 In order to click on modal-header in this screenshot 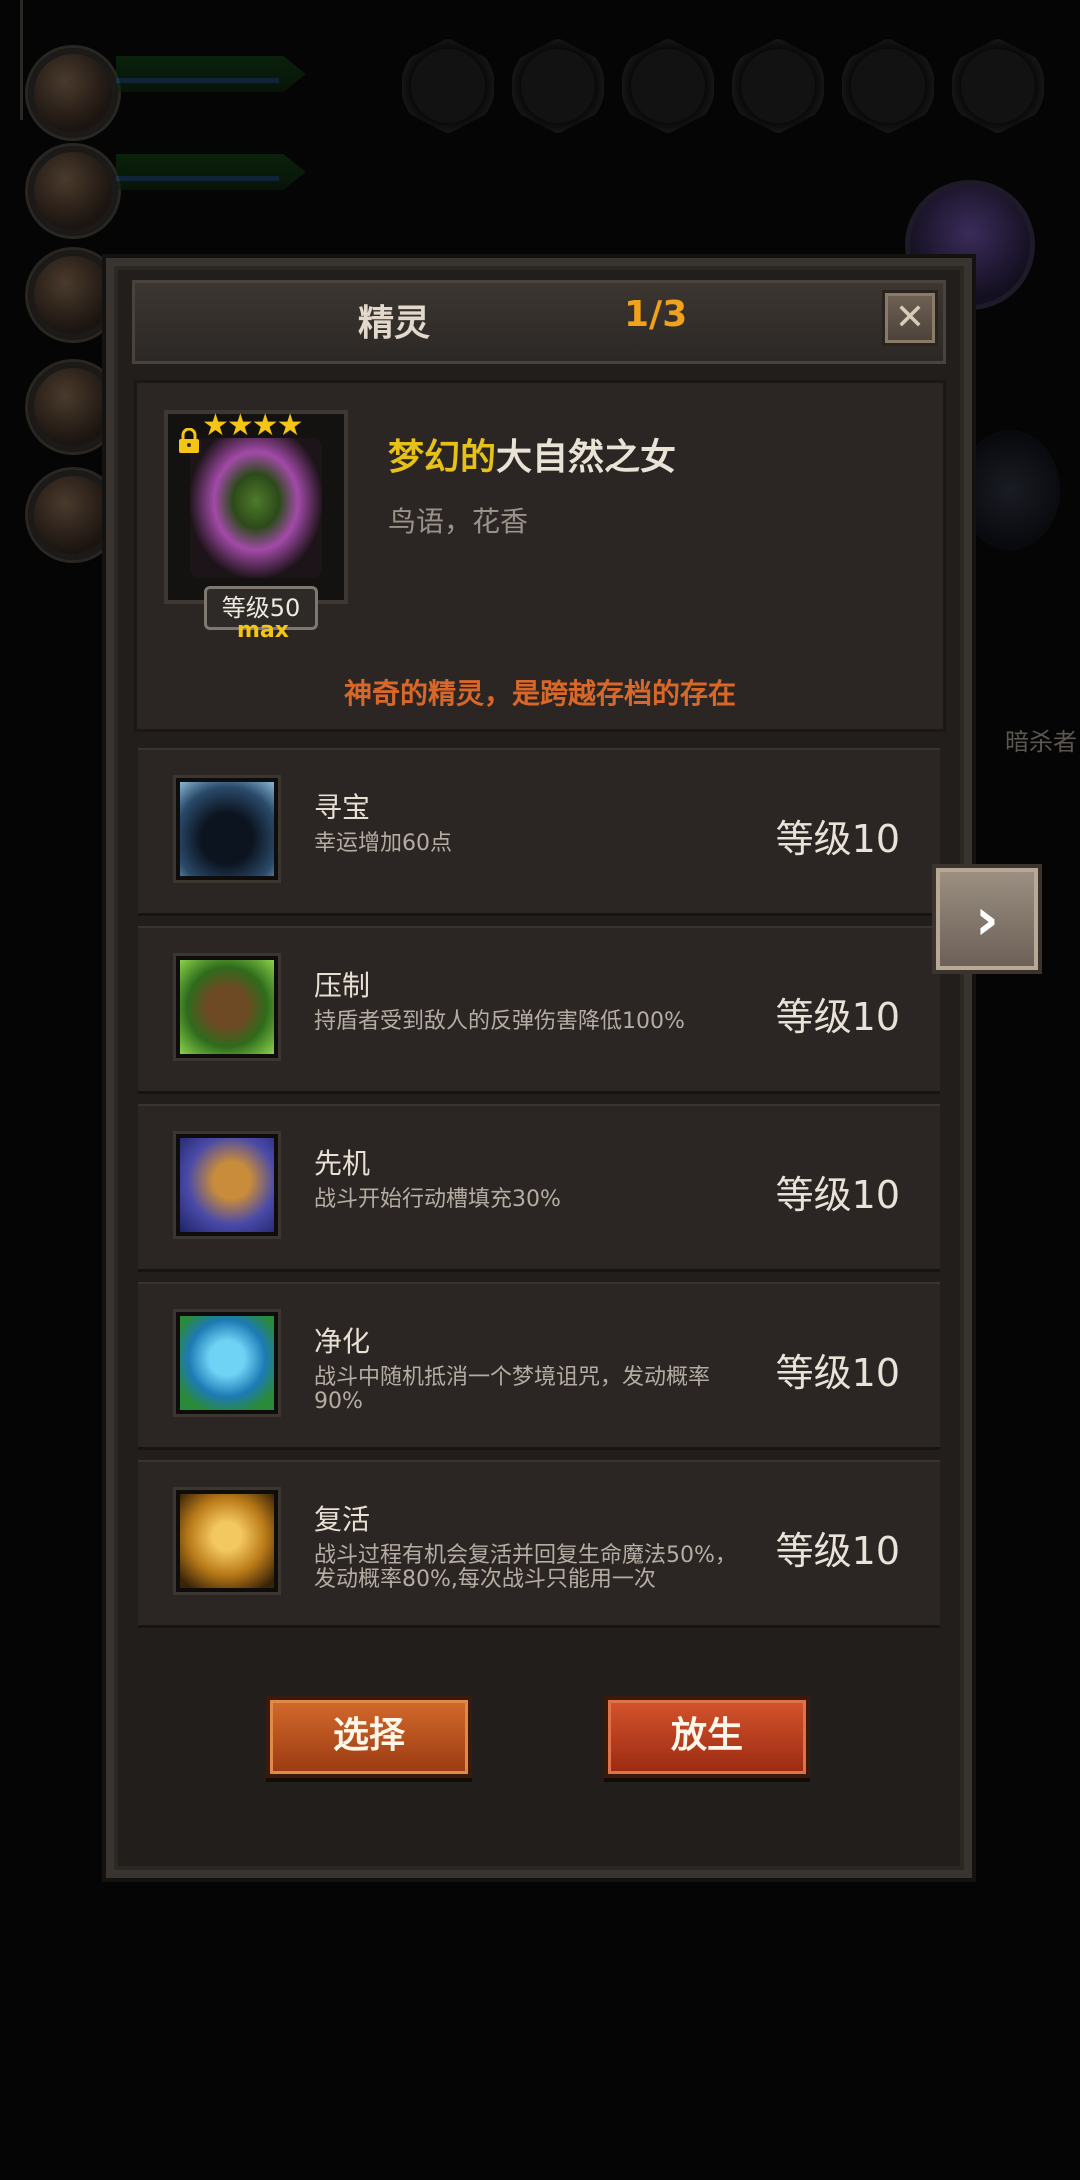, I will do `click(539, 322)`.